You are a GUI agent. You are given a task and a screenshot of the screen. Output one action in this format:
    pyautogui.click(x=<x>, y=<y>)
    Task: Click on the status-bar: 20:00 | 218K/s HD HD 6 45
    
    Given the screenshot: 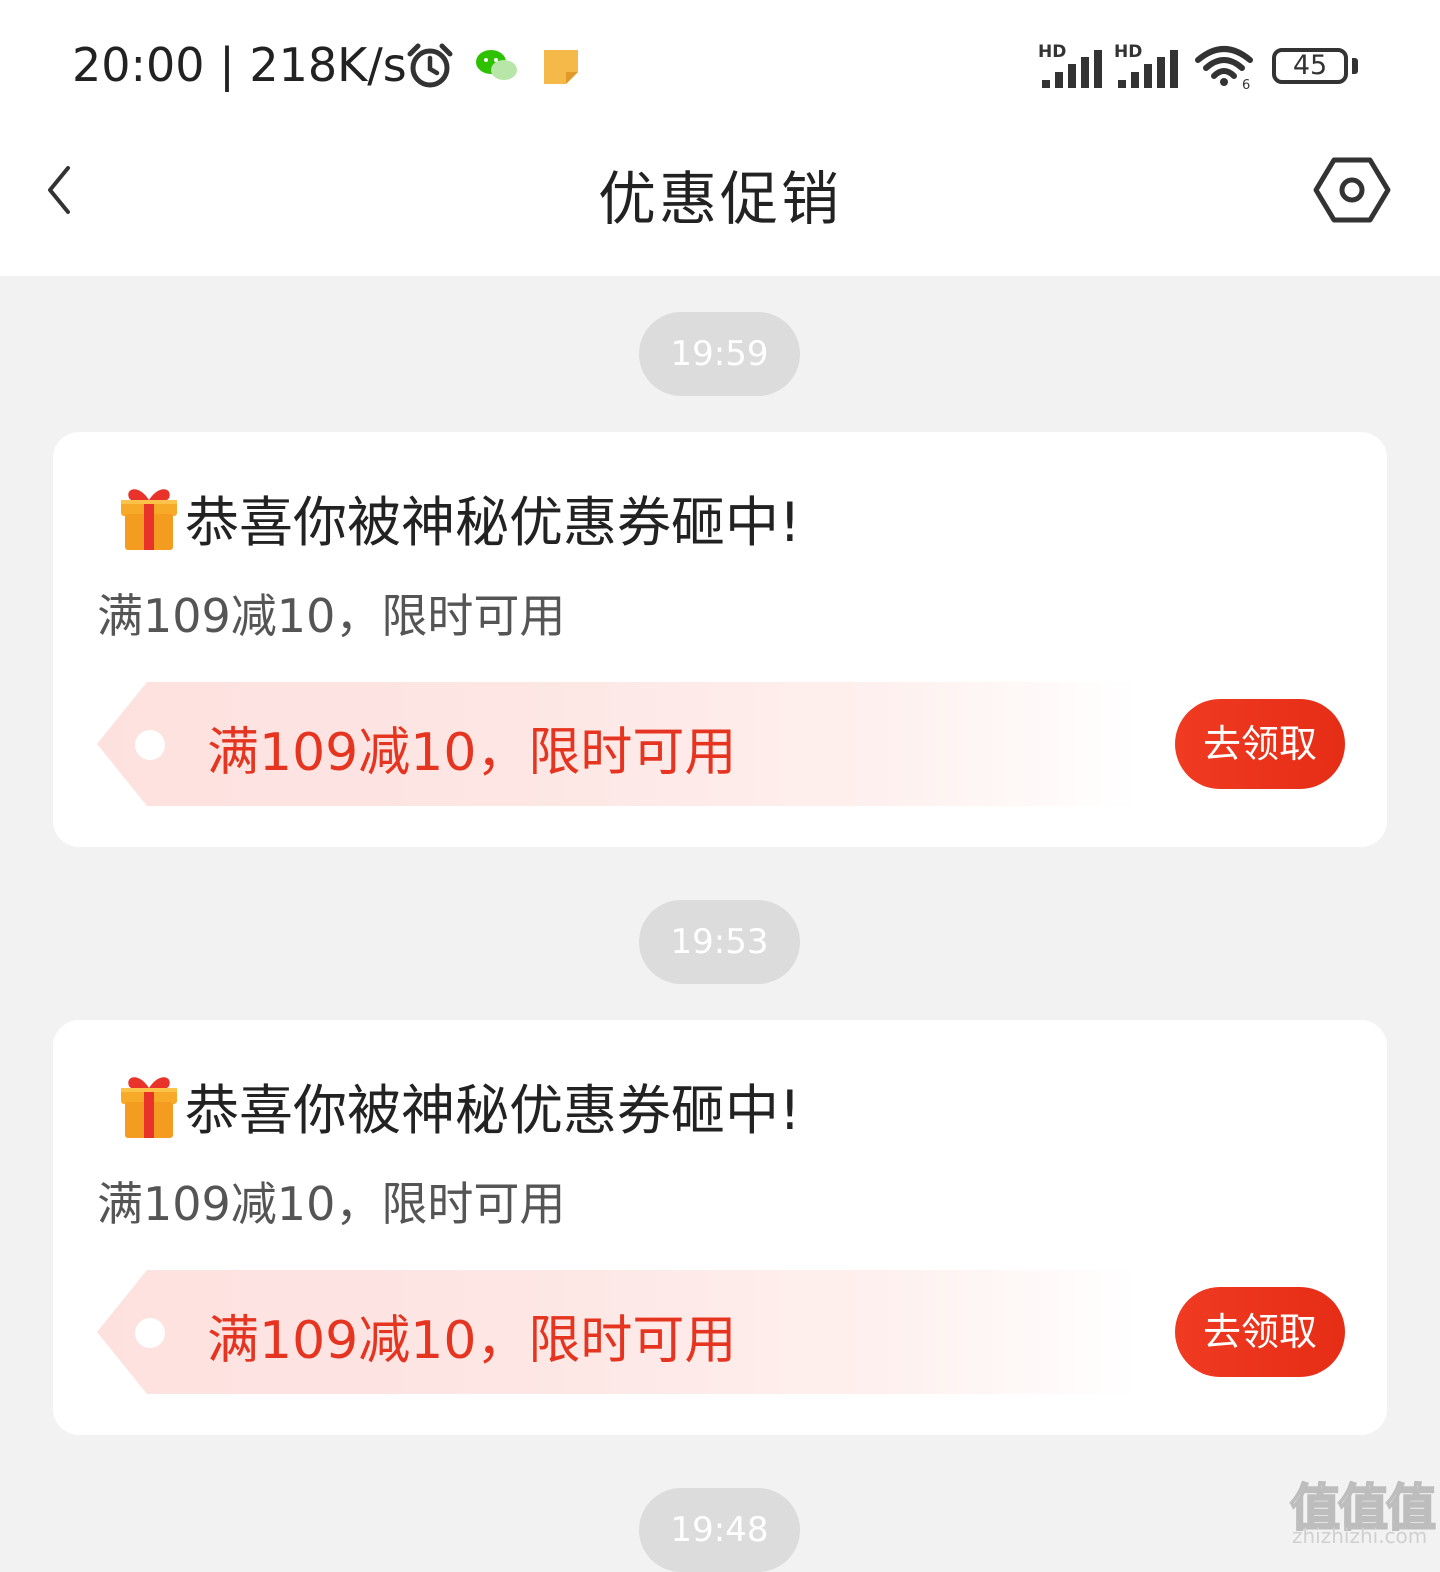 What is the action you would take?
    pyautogui.click(x=720, y=65)
    